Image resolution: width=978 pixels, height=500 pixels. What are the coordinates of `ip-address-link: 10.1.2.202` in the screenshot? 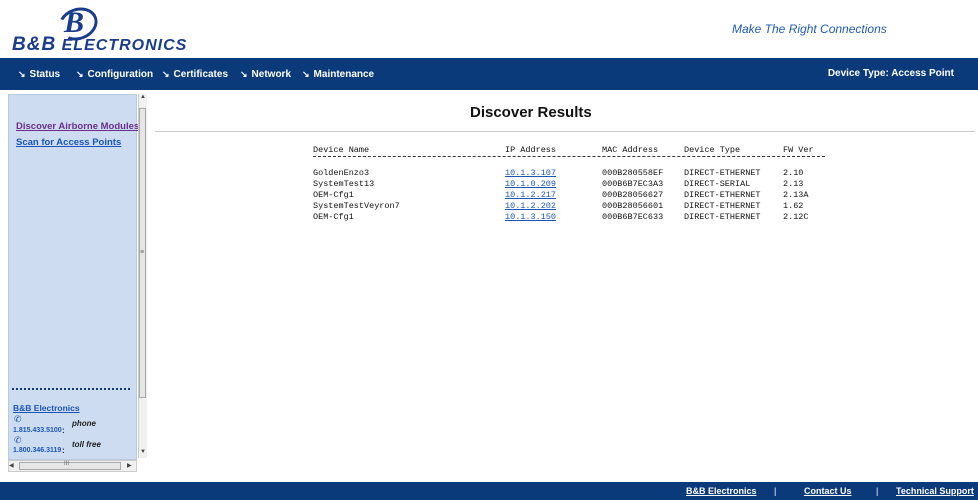 It's located at (530, 206).